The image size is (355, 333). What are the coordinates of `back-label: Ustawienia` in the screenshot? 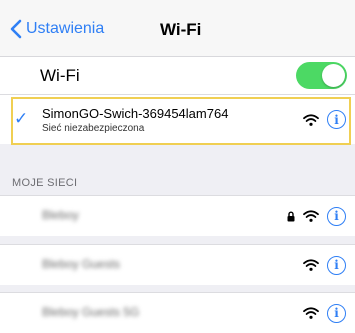 It's located at (65, 28).